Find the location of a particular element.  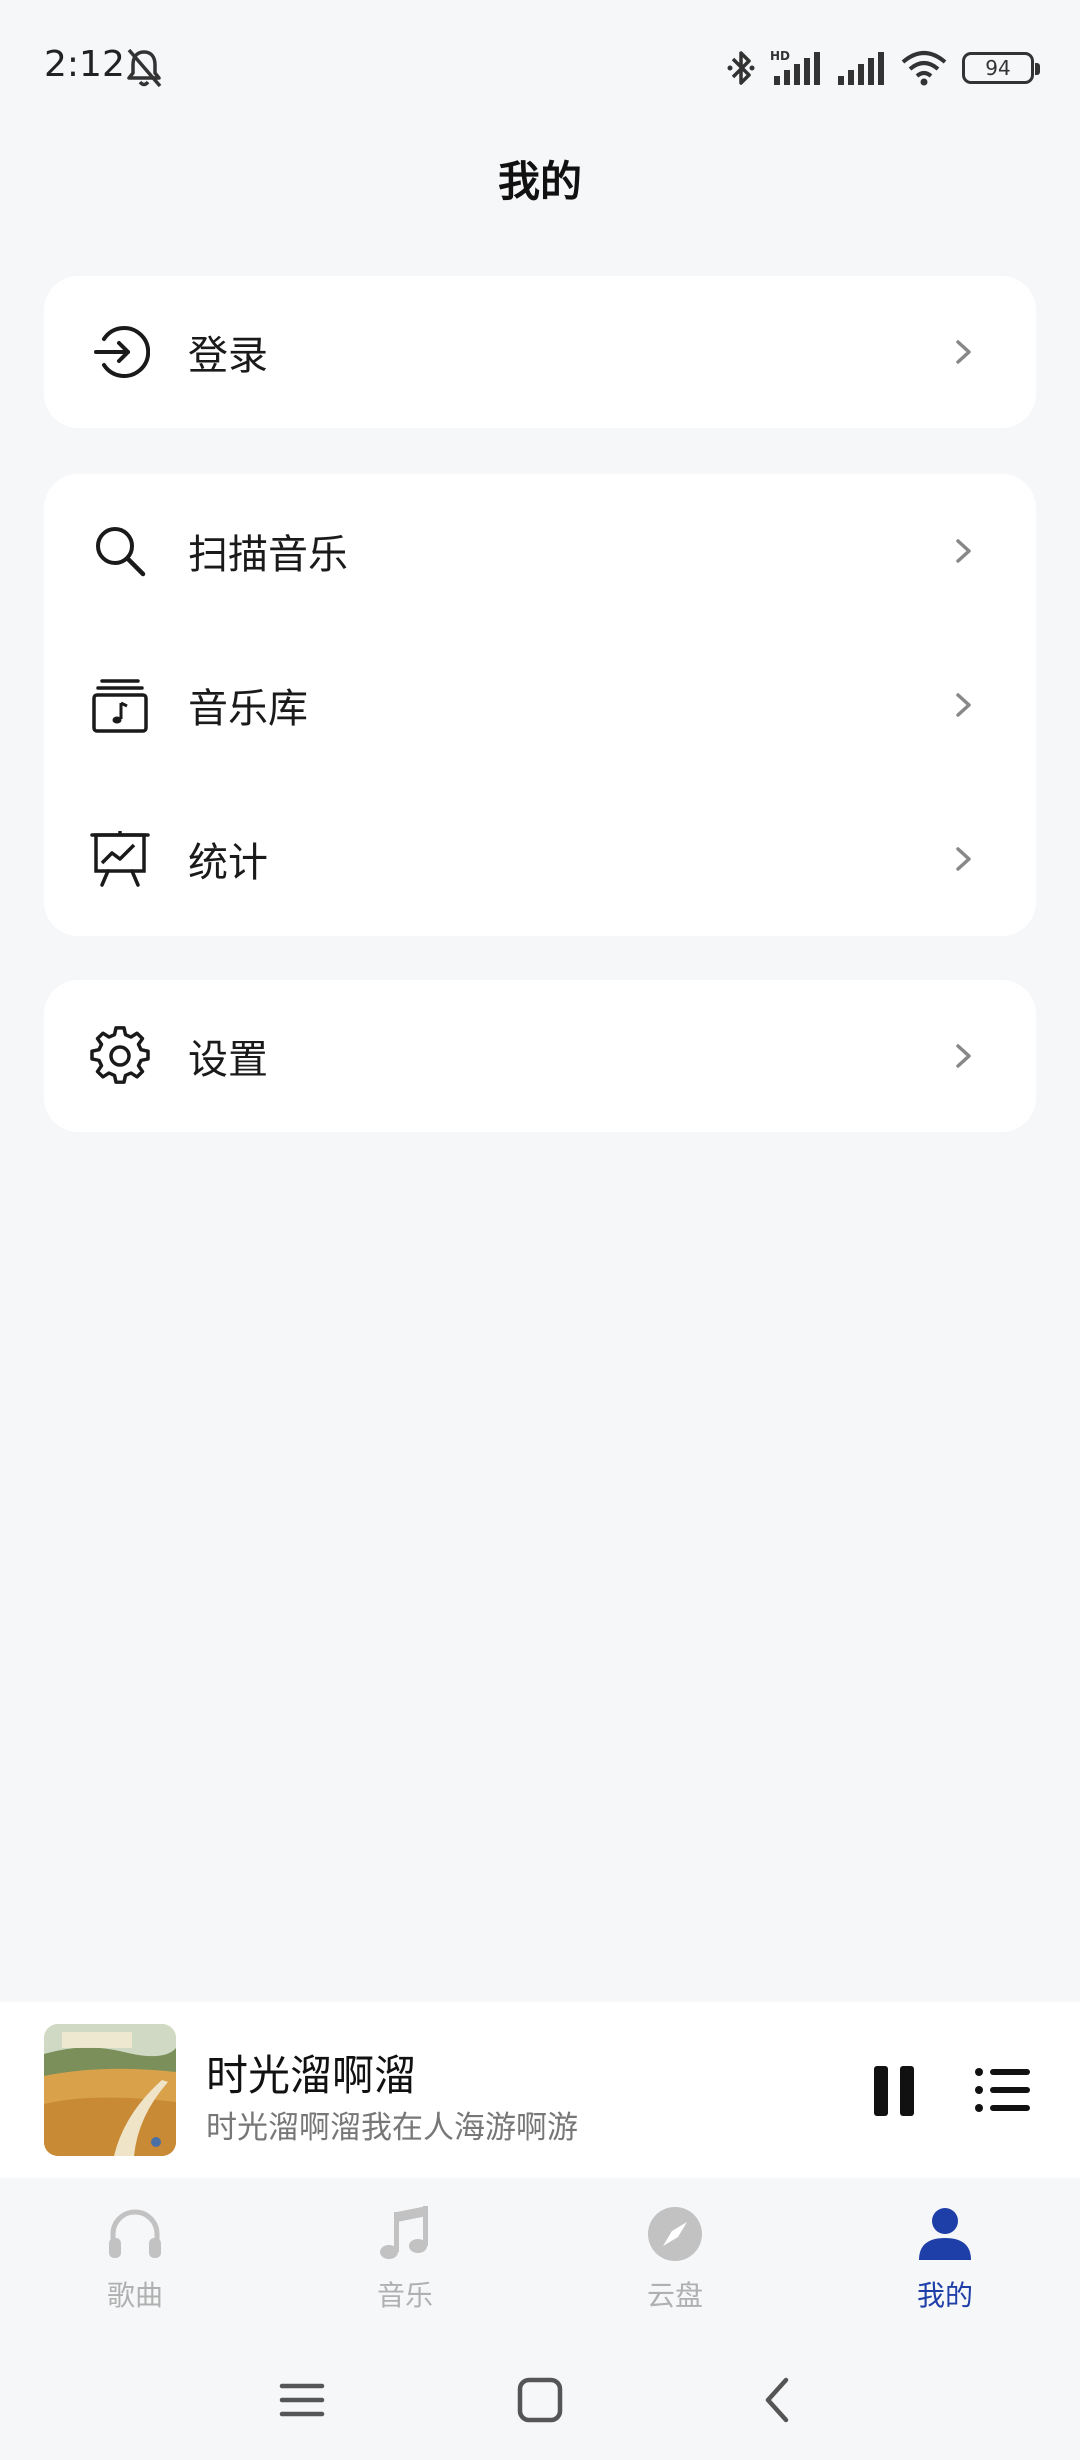

svg-text: HD is located at coordinates (780, 56).